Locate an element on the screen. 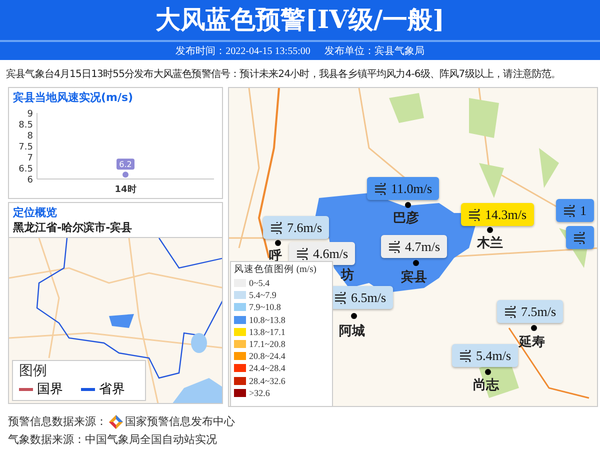 The width and height of the screenshot is (600, 471). legend-label: 20.8~24.4 is located at coordinates (267, 356).